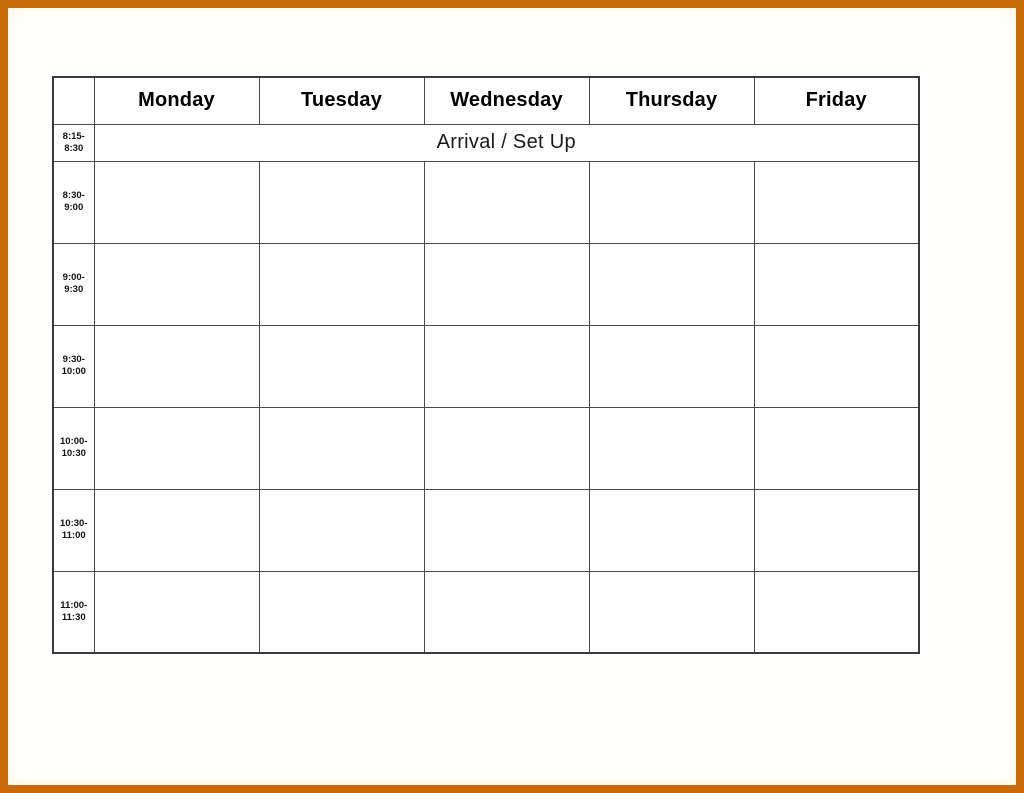 This screenshot has height=793, width=1024. What do you see at coordinates (73, 535) in the screenshot?
I see `time-label-line-2: 11:00` at bounding box center [73, 535].